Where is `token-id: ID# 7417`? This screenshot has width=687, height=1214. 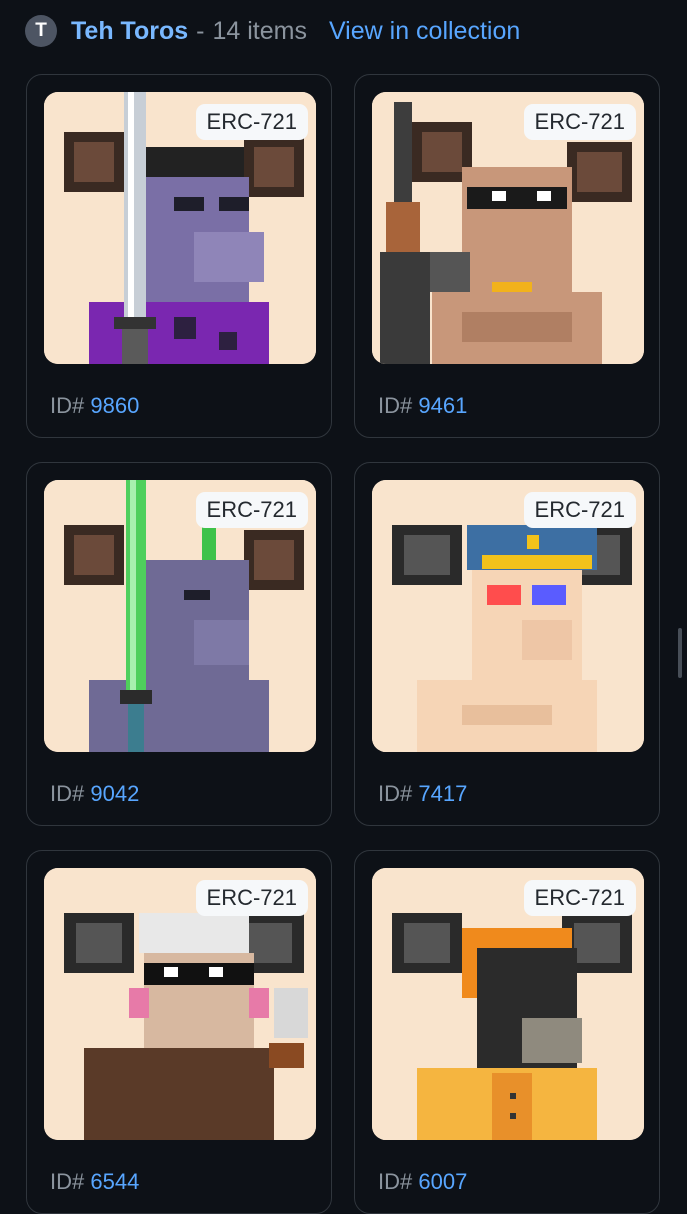 token-id: ID# 7417 is located at coordinates (422, 794).